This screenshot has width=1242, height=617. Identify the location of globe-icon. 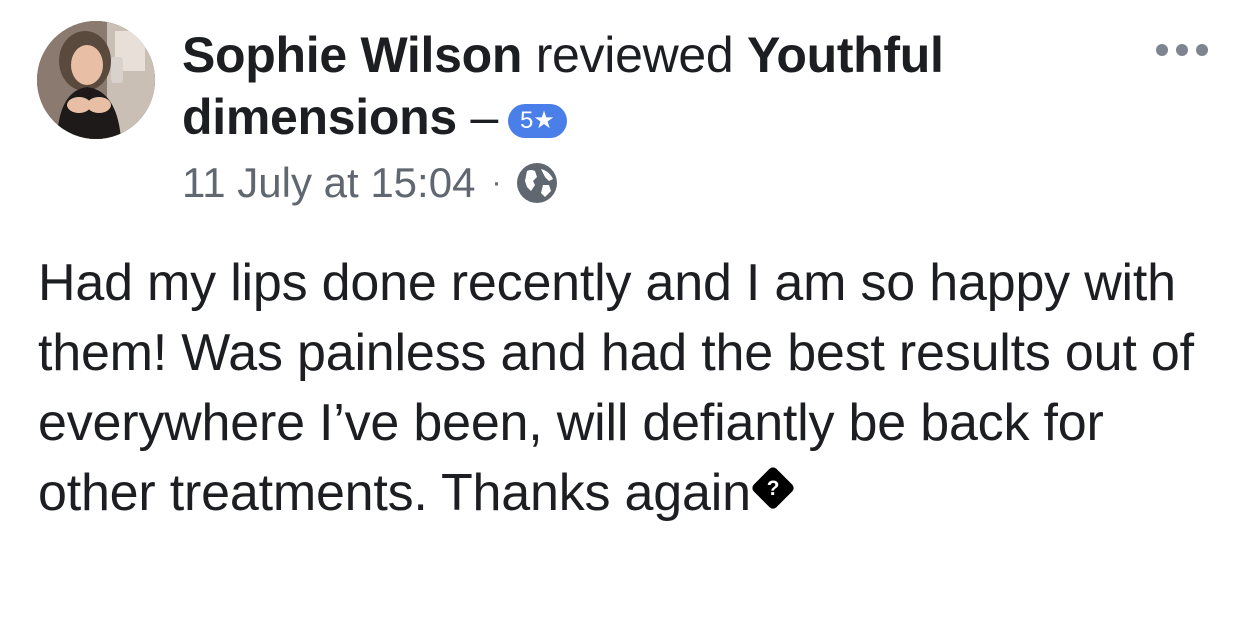
(537, 183).